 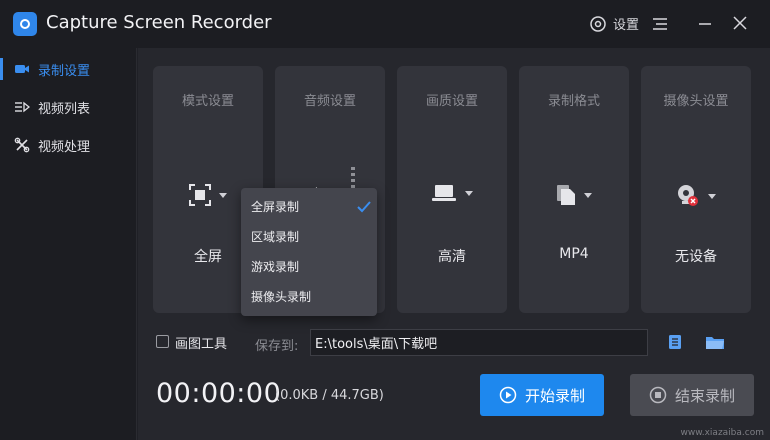 What do you see at coordinates (309, 267) in the screenshot?
I see `dropdown-item-game: 游戏录制` at bounding box center [309, 267].